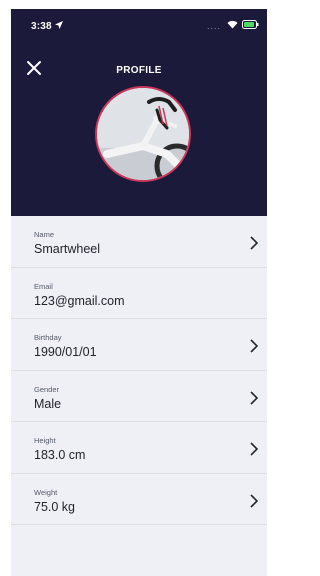  Describe the element at coordinates (139, 396) in the screenshot. I see `gender-row: Gender Male` at that location.